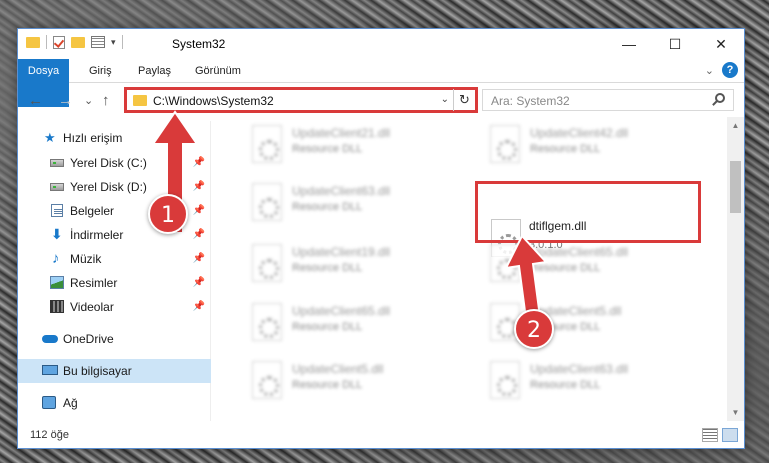 This screenshot has width=769, height=463. Describe the element at coordinates (579, 133) in the screenshot. I see `file-name: UpdateClient42.dll` at that location.